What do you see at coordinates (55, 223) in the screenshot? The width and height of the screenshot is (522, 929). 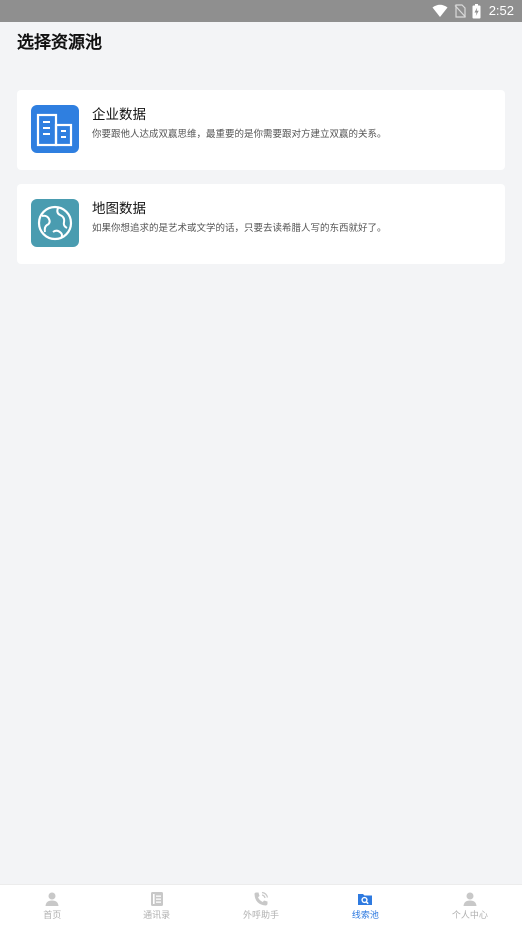 I see `globe-icon` at bounding box center [55, 223].